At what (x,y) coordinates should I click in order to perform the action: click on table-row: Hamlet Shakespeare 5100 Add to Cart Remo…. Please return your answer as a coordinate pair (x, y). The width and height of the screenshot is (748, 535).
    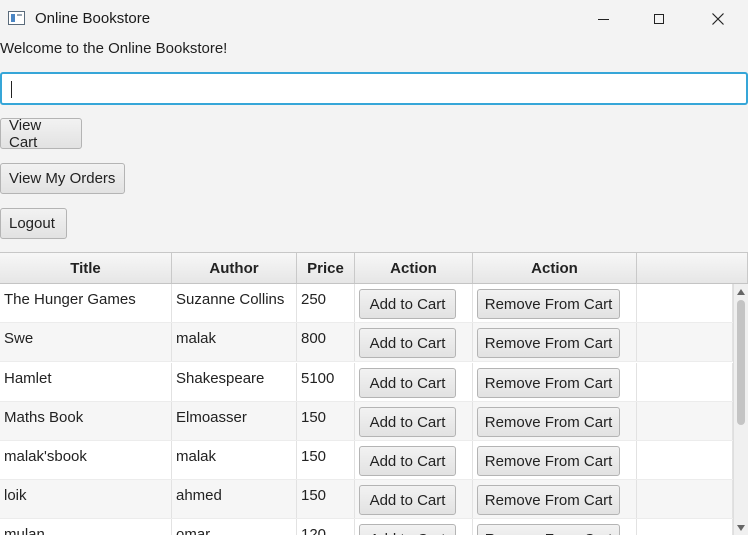
    Looking at the image, I should click on (366, 382).